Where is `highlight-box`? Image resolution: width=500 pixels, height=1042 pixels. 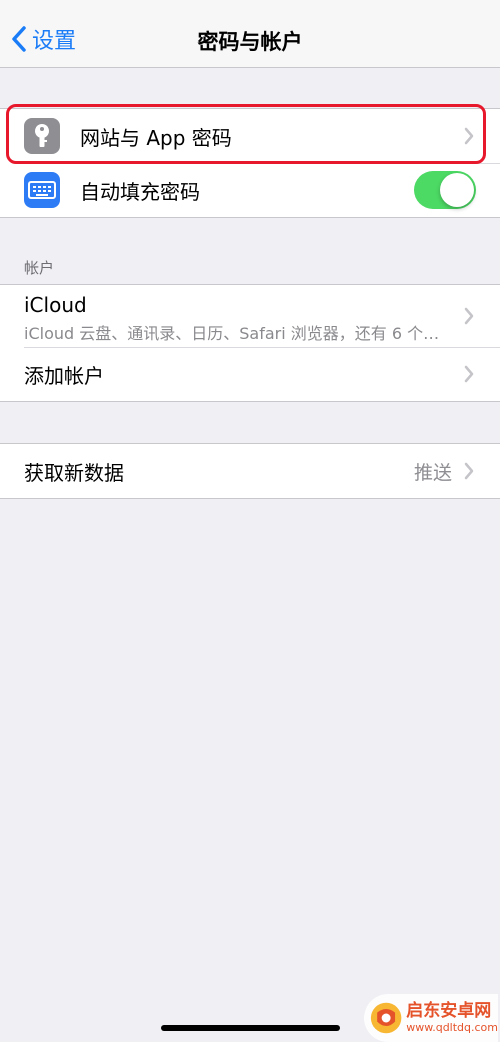
highlight-box is located at coordinates (246, 134).